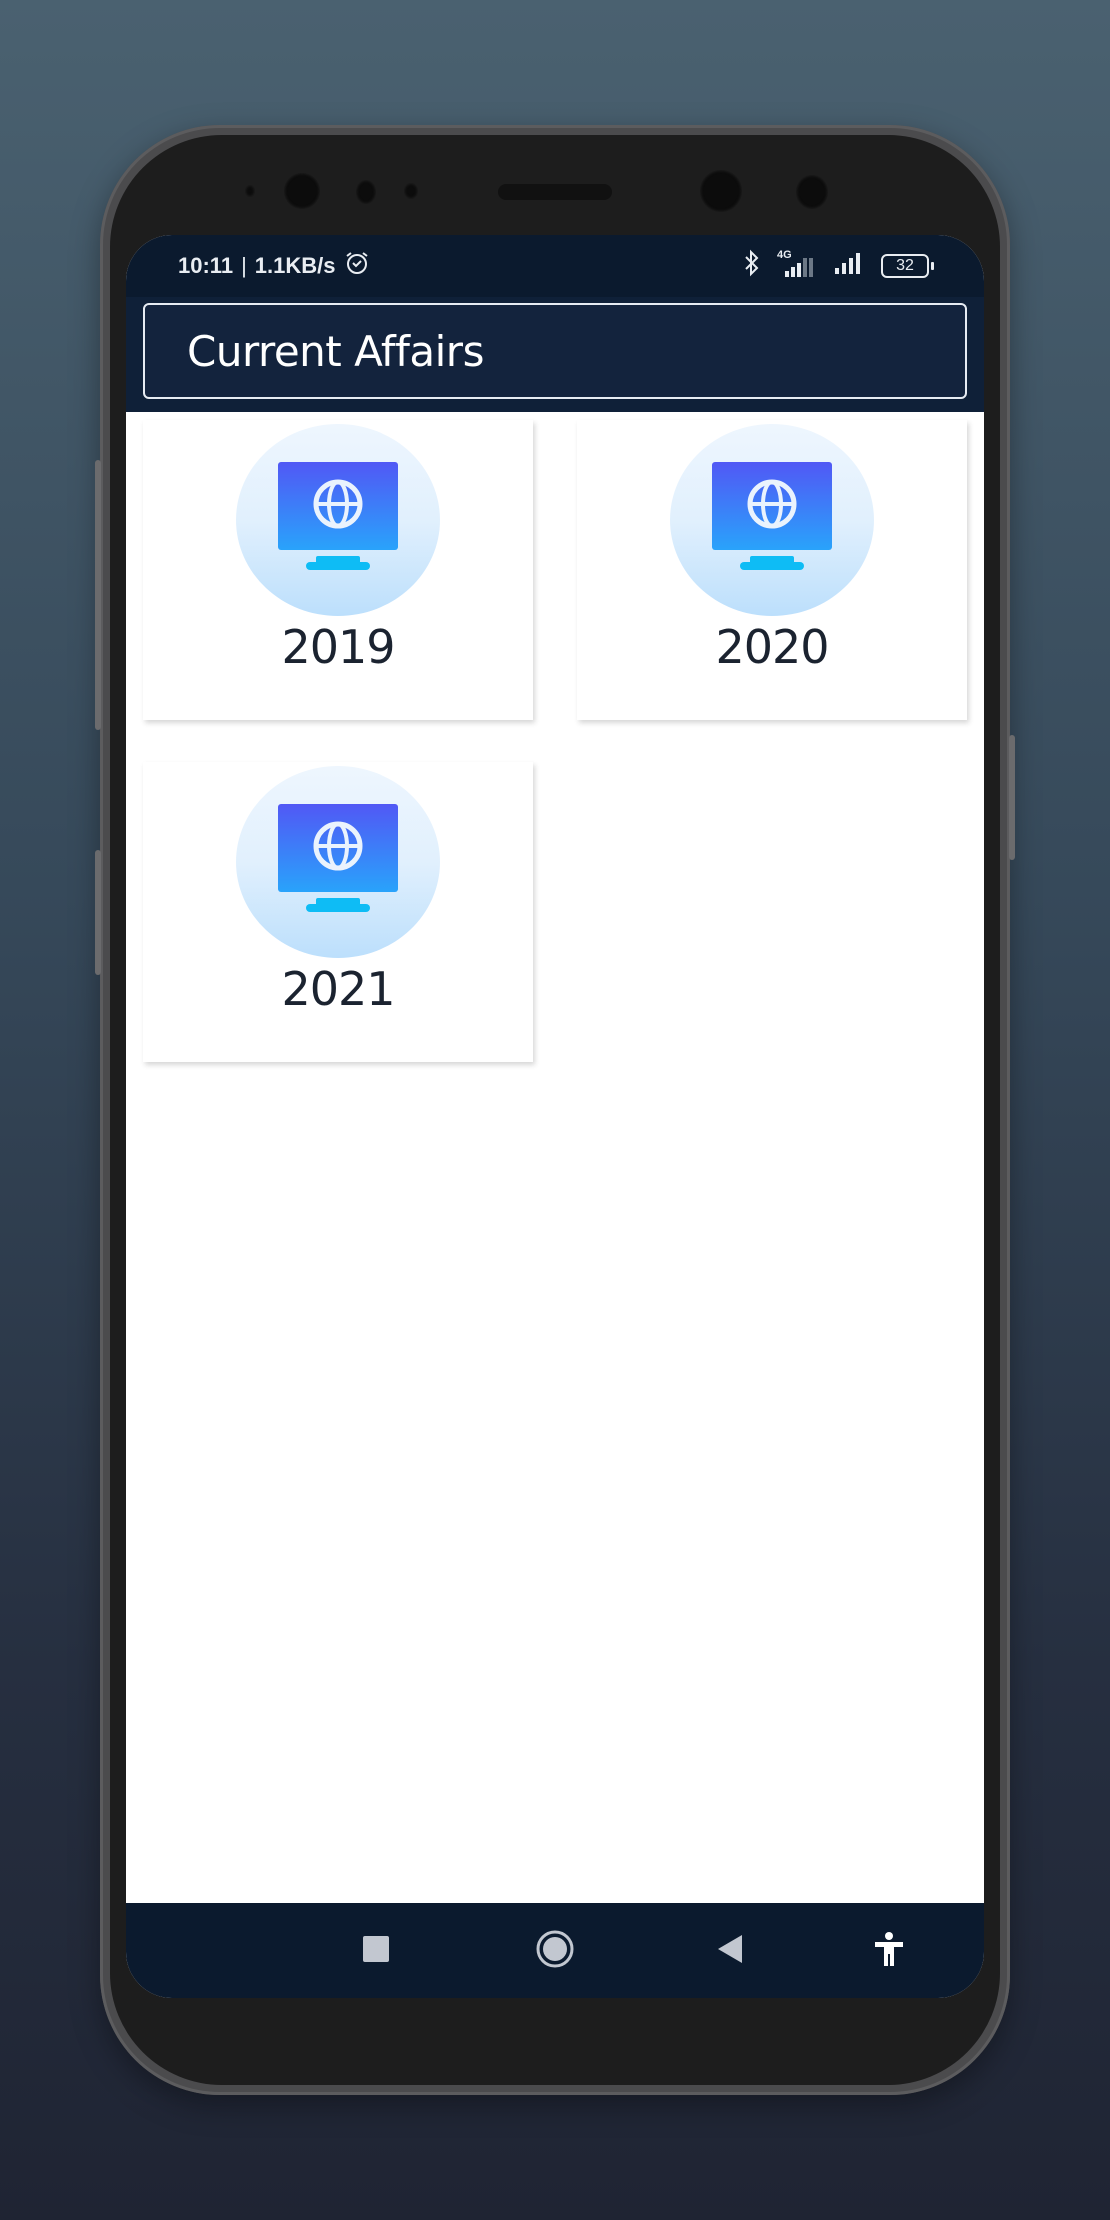  I want to click on signal-icon, so click(850, 266).